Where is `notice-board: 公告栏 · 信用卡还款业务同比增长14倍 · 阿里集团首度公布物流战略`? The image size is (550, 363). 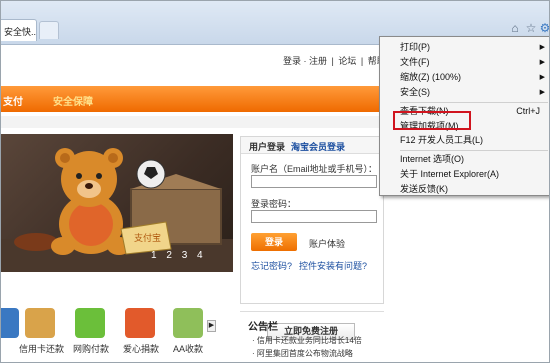 notice-board: 公告栏 · 信用卡还款业务同比增长14倍 · 阿里集团首度公布物流战略 is located at coordinates (312, 336).